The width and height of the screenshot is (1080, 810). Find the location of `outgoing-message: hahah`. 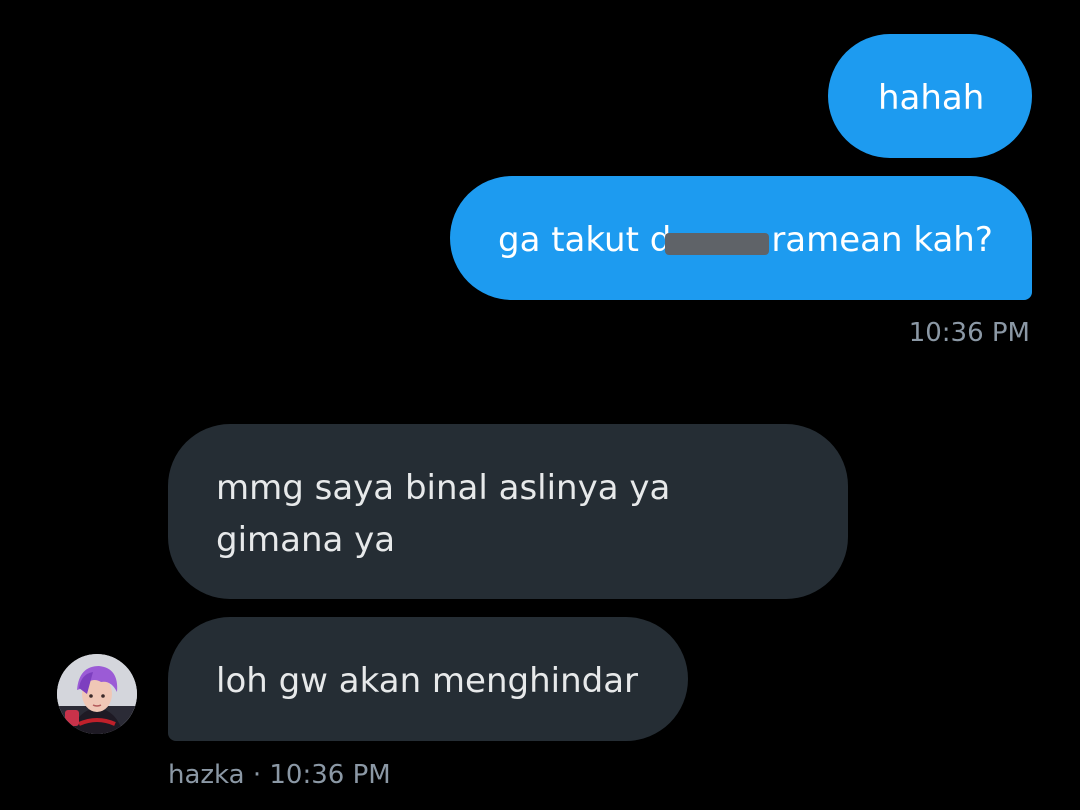

outgoing-message: hahah is located at coordinates (930, 96).